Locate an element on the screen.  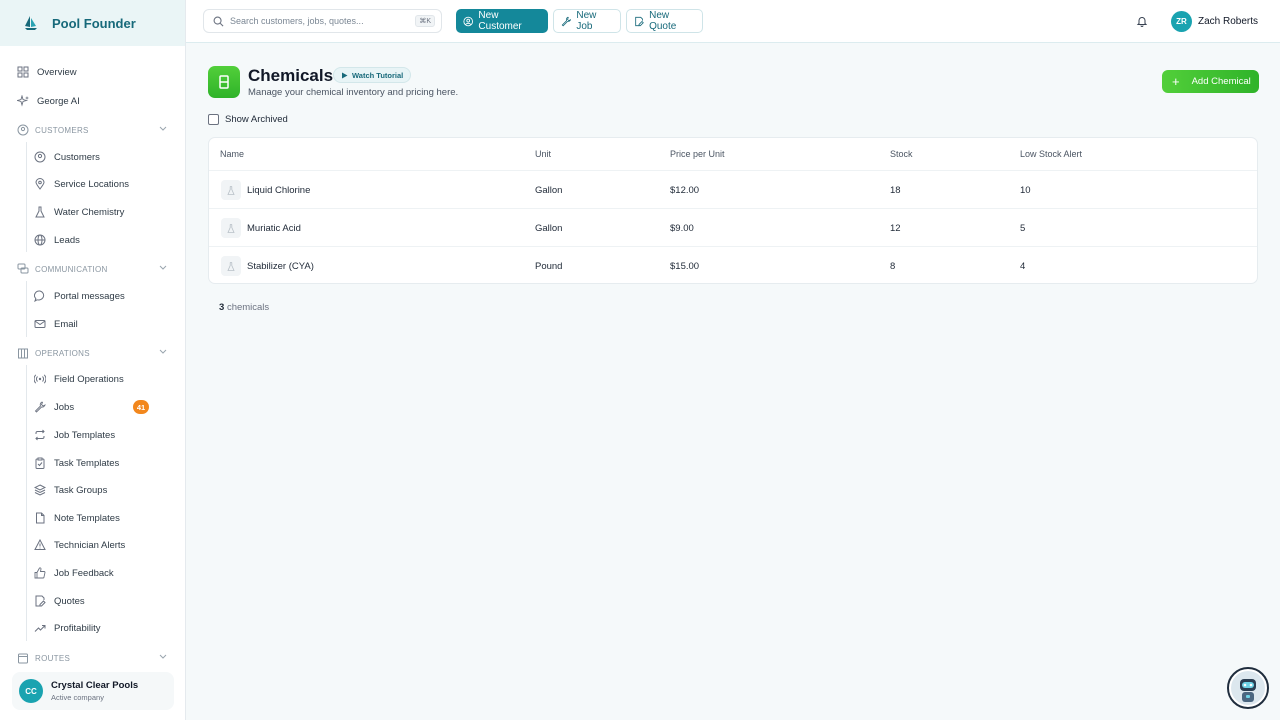
sidebar-item-job-templates: Job Templates is located at coordinates (74, 435).